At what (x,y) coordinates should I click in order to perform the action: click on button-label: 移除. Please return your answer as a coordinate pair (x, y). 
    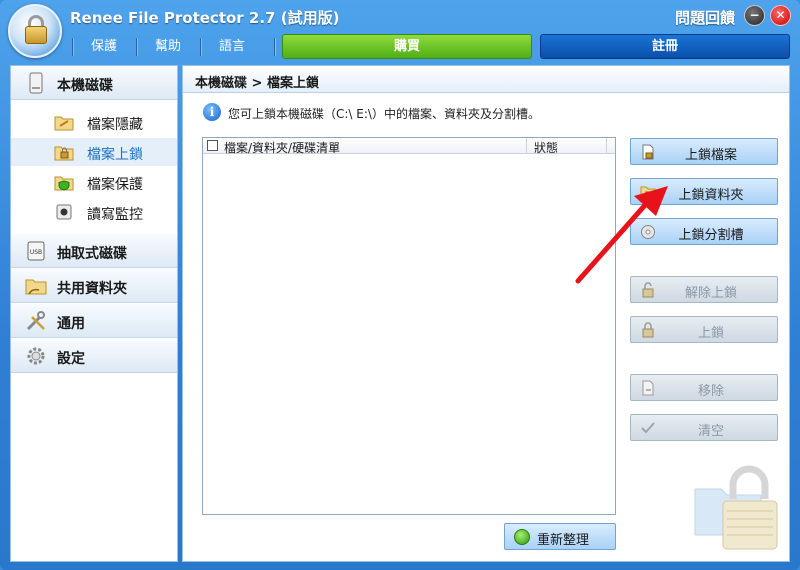
    Looking at the image, I should click on (710, 391).